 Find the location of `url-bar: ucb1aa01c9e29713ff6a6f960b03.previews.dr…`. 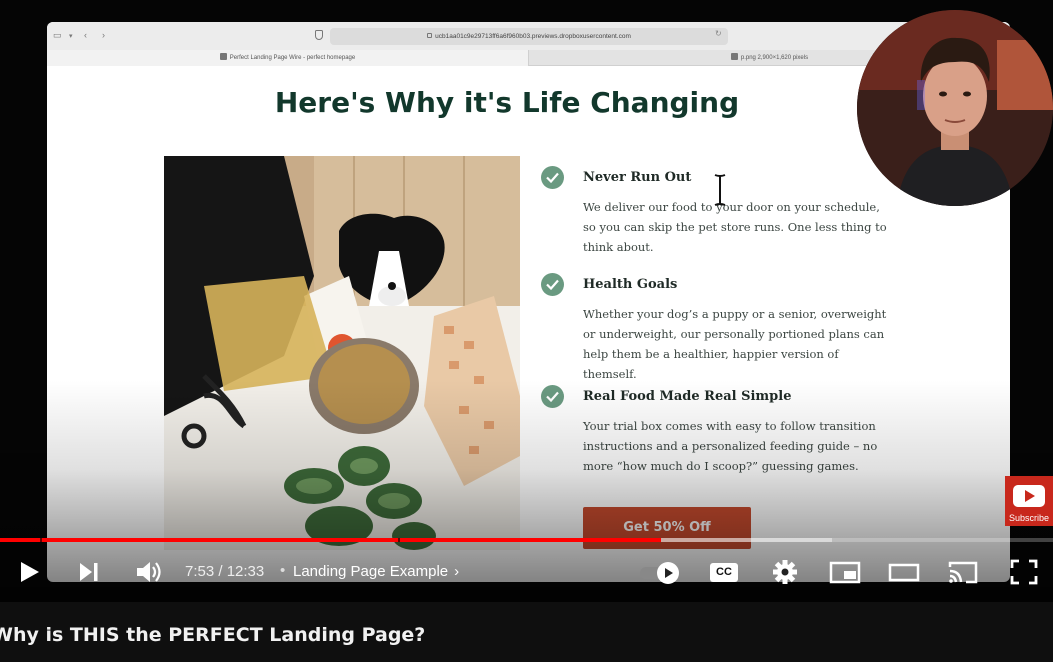

url-bar: ucb1aa01c9e29713ff6a6f960b03.previews.dr… is located at coordinates (529, 36).